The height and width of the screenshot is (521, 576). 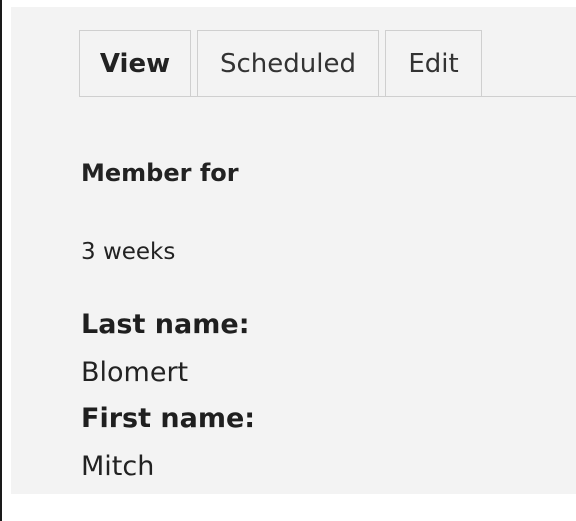 I want to click on last-name-label: Last name:, so click(x=165, y=324).